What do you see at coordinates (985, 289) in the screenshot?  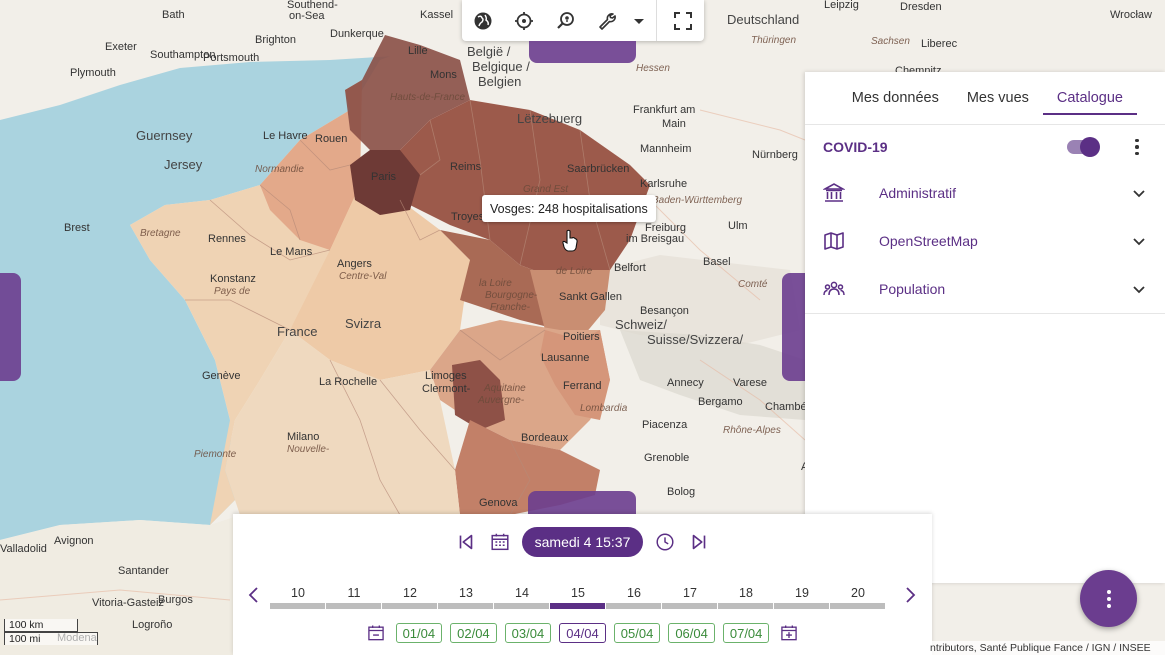 I see `category-population: Population` at bounding box center [985, 289].